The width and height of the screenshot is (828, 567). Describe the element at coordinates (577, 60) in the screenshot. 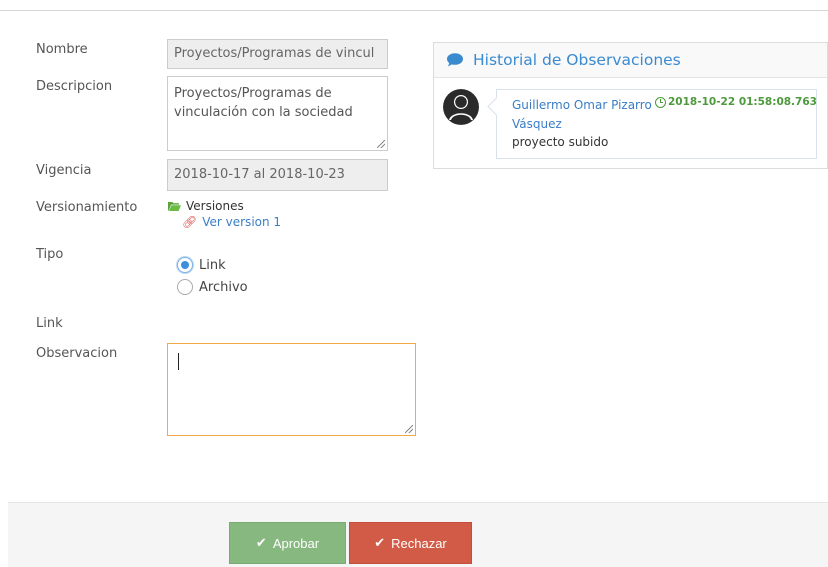

I see `history-title: Historial de Observaciones` at that location.